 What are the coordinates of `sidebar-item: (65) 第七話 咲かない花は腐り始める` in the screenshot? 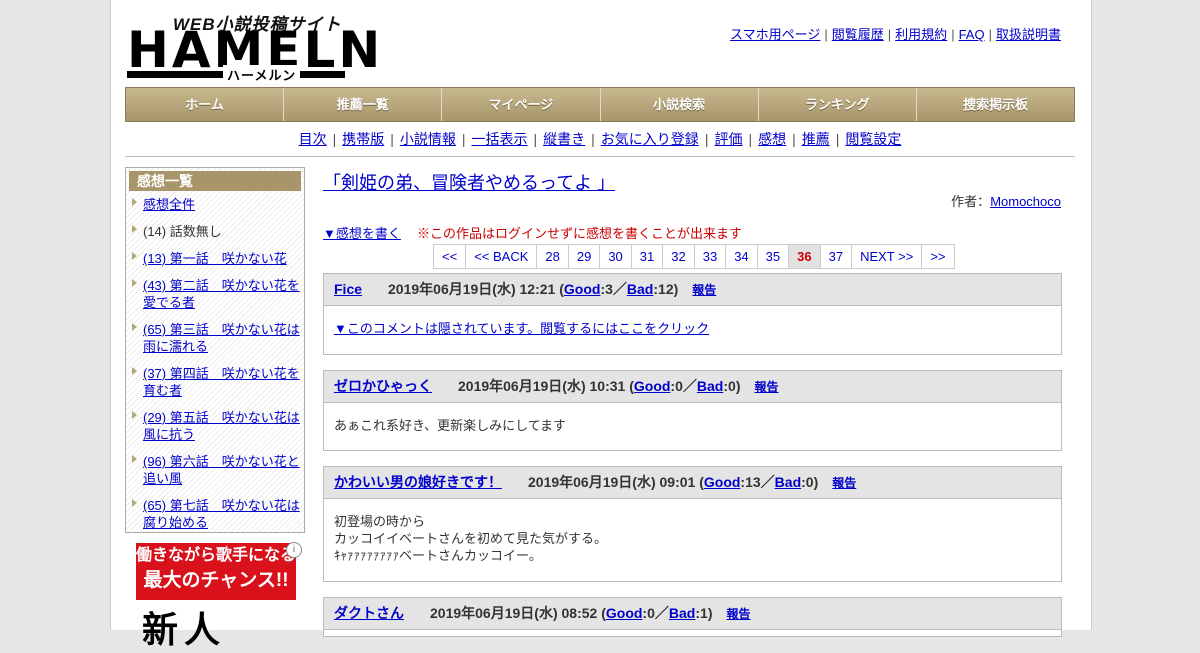 It's located at (215, 513).